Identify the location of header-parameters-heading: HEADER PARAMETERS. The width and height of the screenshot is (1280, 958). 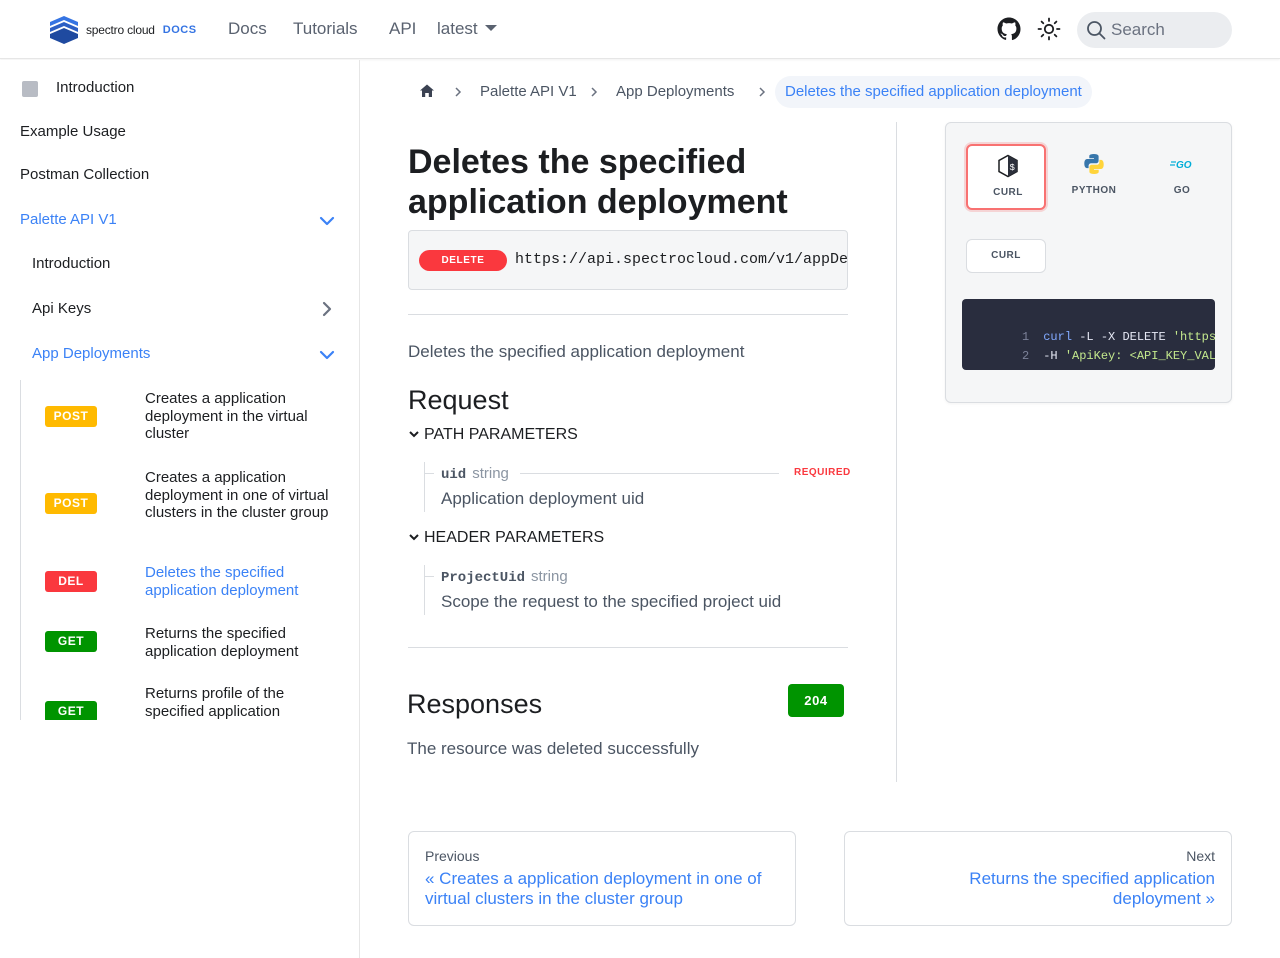
(514, 537).